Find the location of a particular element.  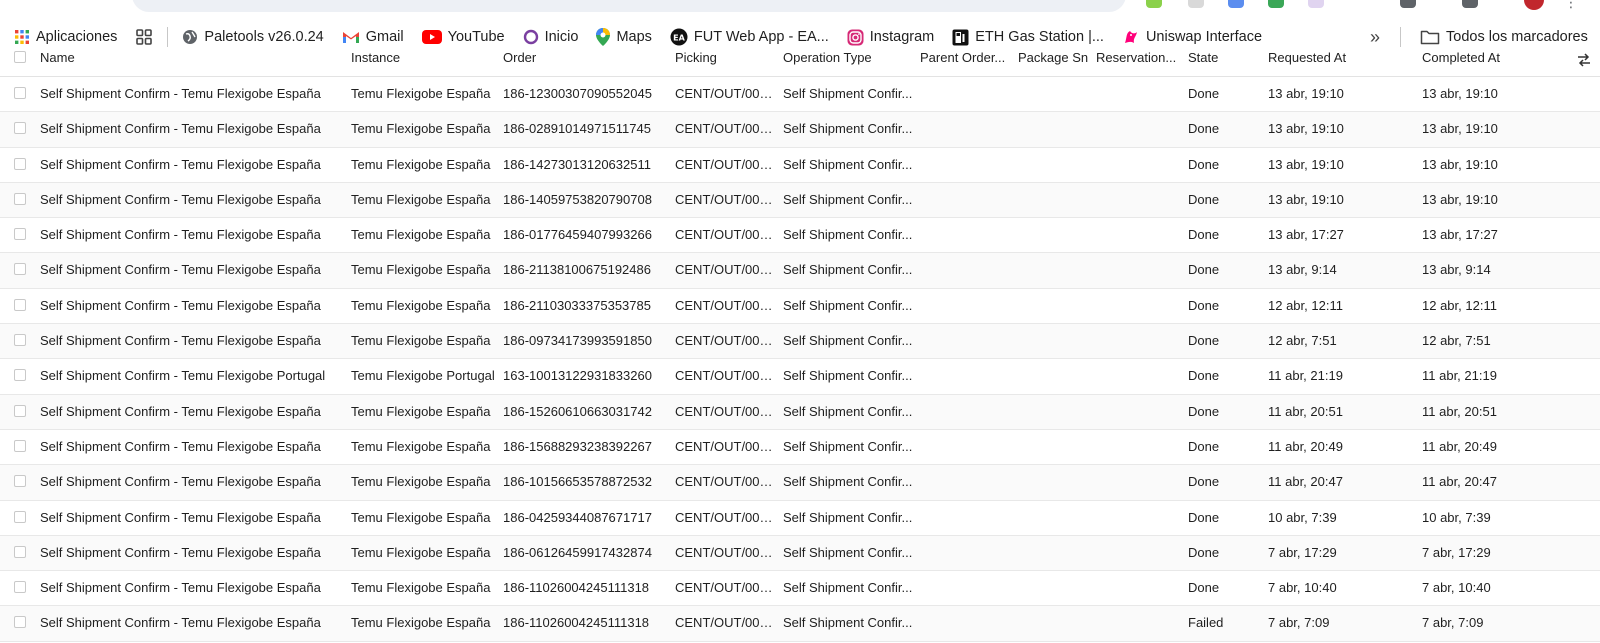

column-header-instance: Instance is located at coordinates (425, 57).